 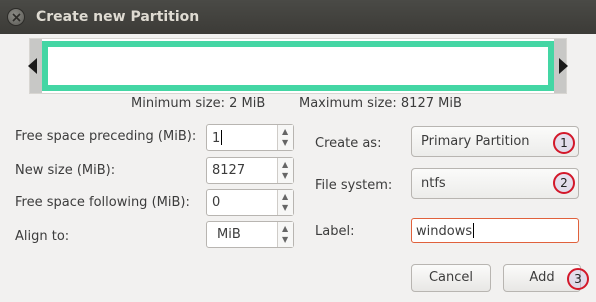 I want to click on free-space-following-value: 0, so click(x=216, y=202).